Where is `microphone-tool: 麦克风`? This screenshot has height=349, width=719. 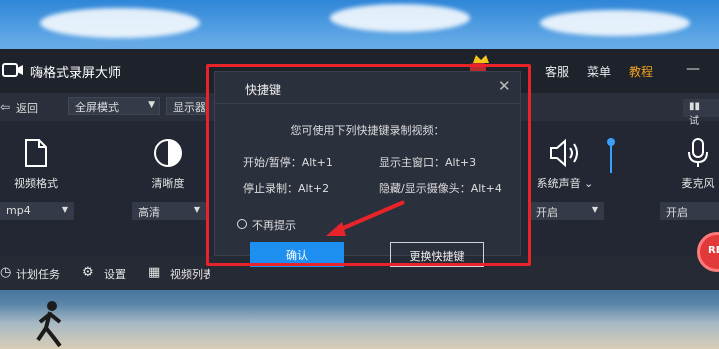 microphone-tool: 麦克风 is located at coordinates (692, 164).